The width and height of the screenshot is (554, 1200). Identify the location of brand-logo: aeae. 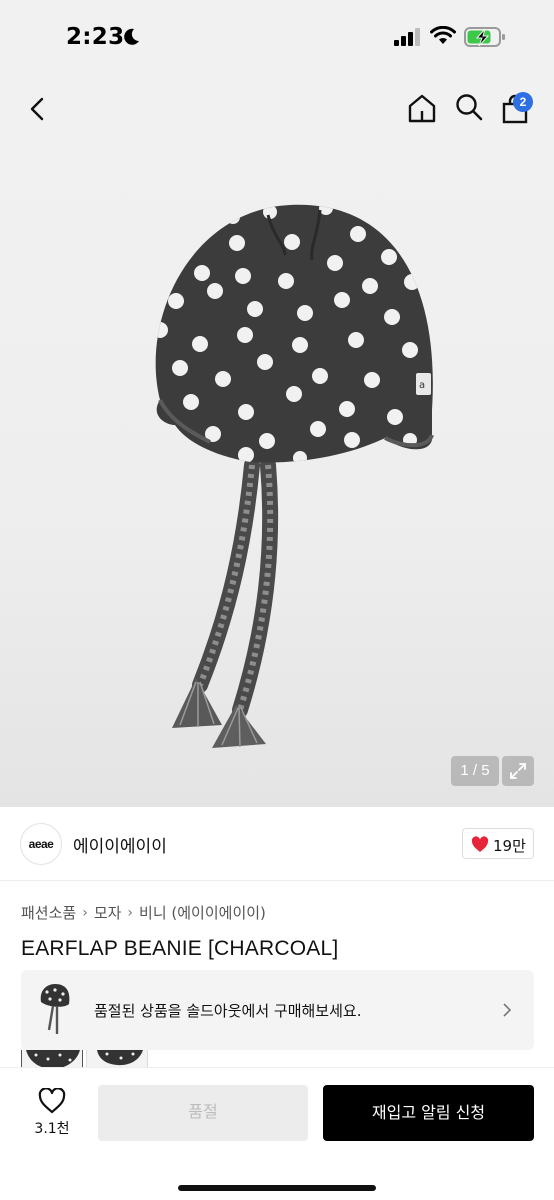
(41, 844).